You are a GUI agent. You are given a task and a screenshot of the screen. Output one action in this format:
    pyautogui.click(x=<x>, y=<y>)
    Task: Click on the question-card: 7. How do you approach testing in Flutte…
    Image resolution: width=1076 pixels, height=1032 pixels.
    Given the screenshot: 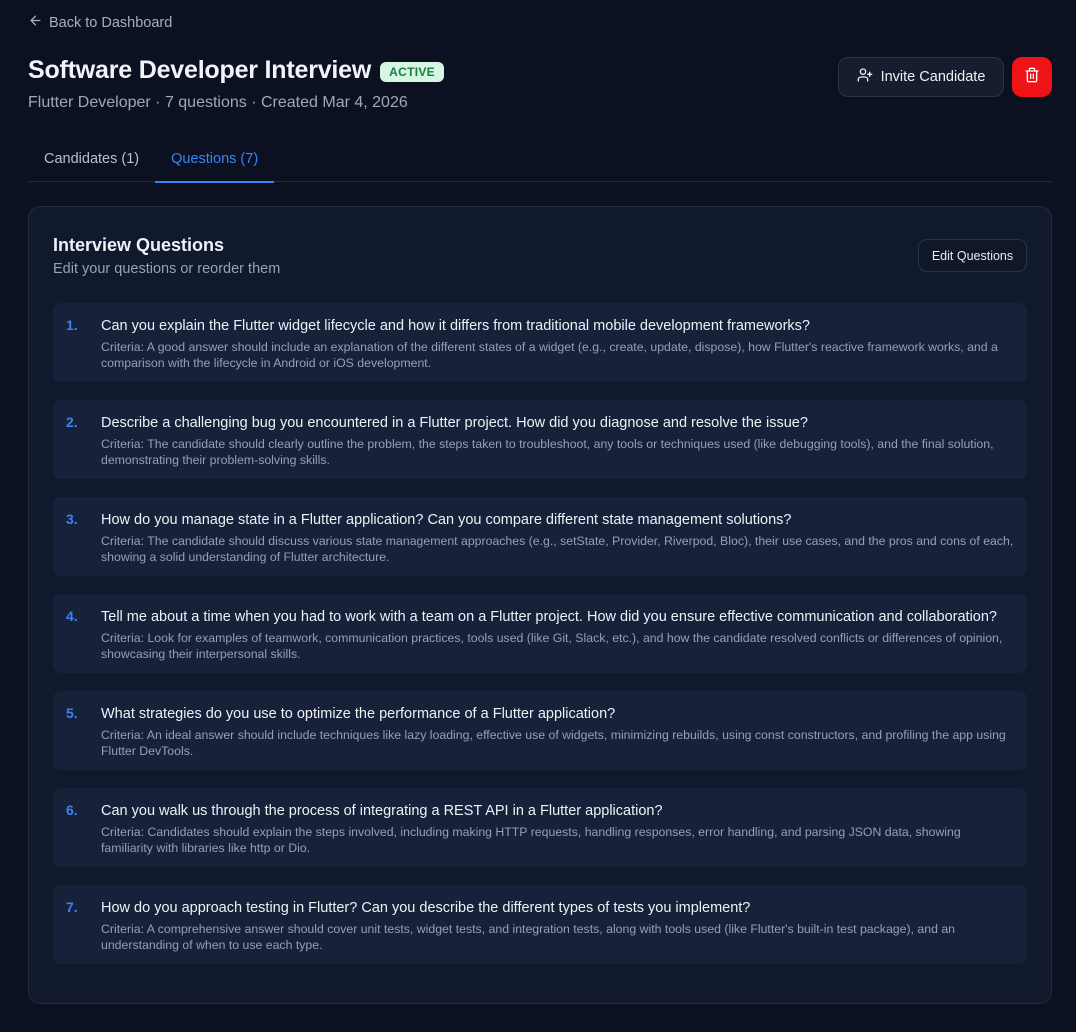 What is the action you would take?
    pyautogui.click(x=540, y=924)
    